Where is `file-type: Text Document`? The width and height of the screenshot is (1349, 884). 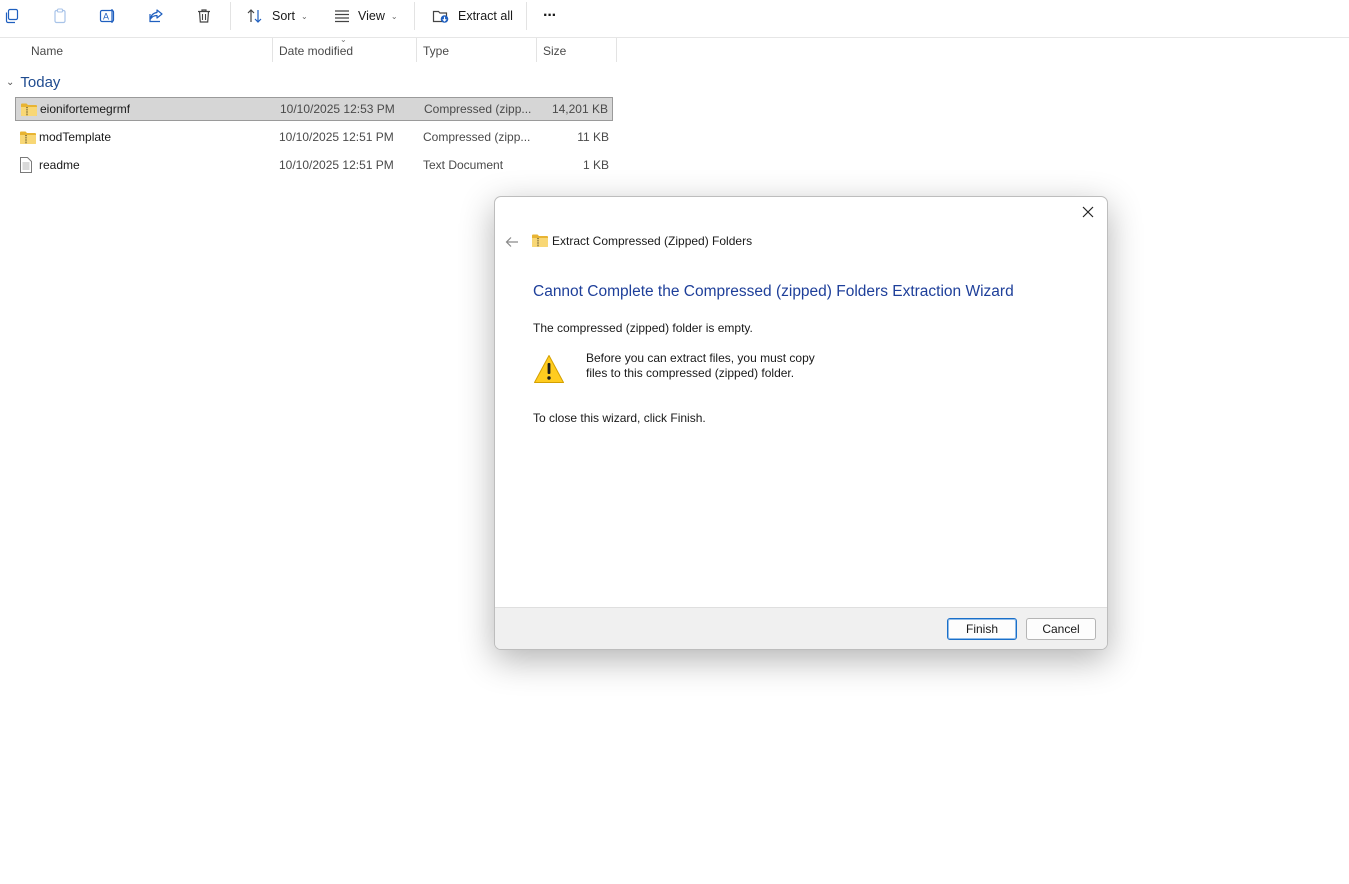
file-type: Text Document is located at coordinates (463, 165).